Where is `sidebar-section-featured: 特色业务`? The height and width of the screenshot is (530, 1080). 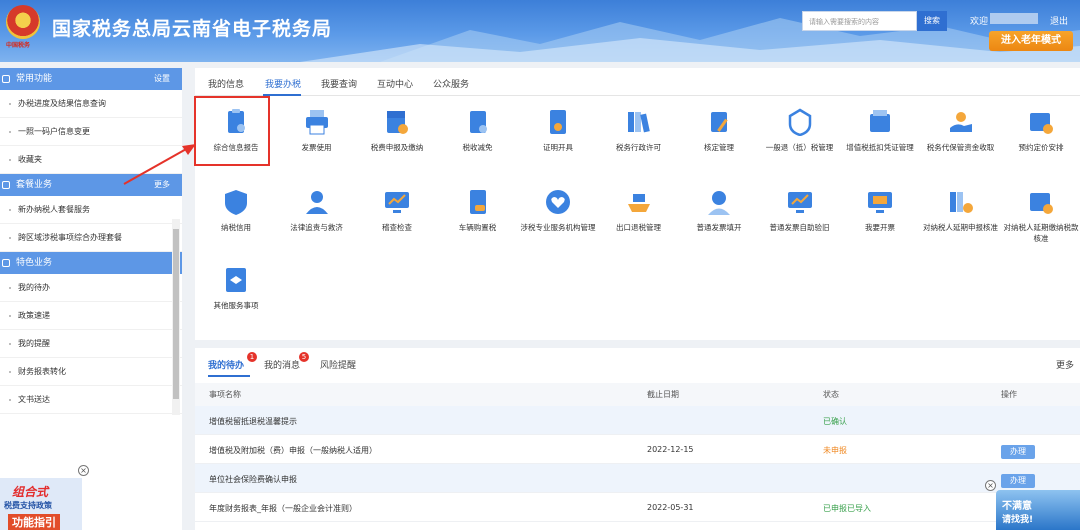 sidebar-section-featured: 特色业务 is located at coordinates (91, 263).